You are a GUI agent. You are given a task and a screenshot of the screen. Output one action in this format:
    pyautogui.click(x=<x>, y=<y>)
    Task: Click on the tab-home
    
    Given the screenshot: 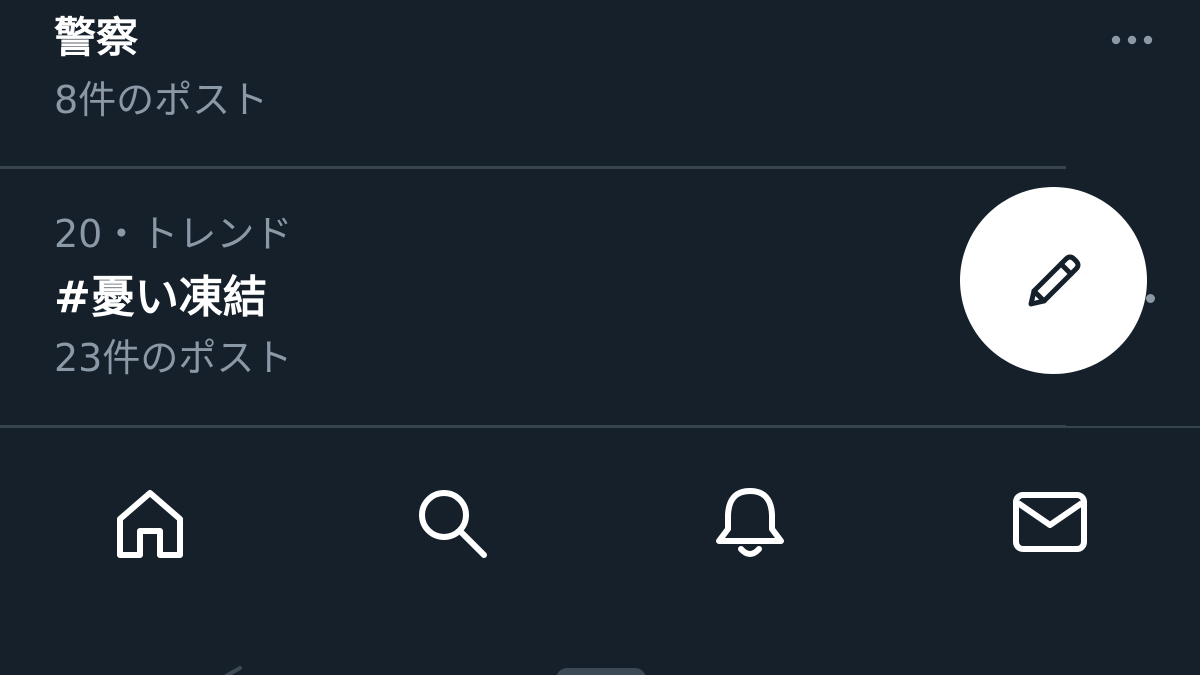 What is the action you would take?
    pyautogui.click(x=150, y=523)
    